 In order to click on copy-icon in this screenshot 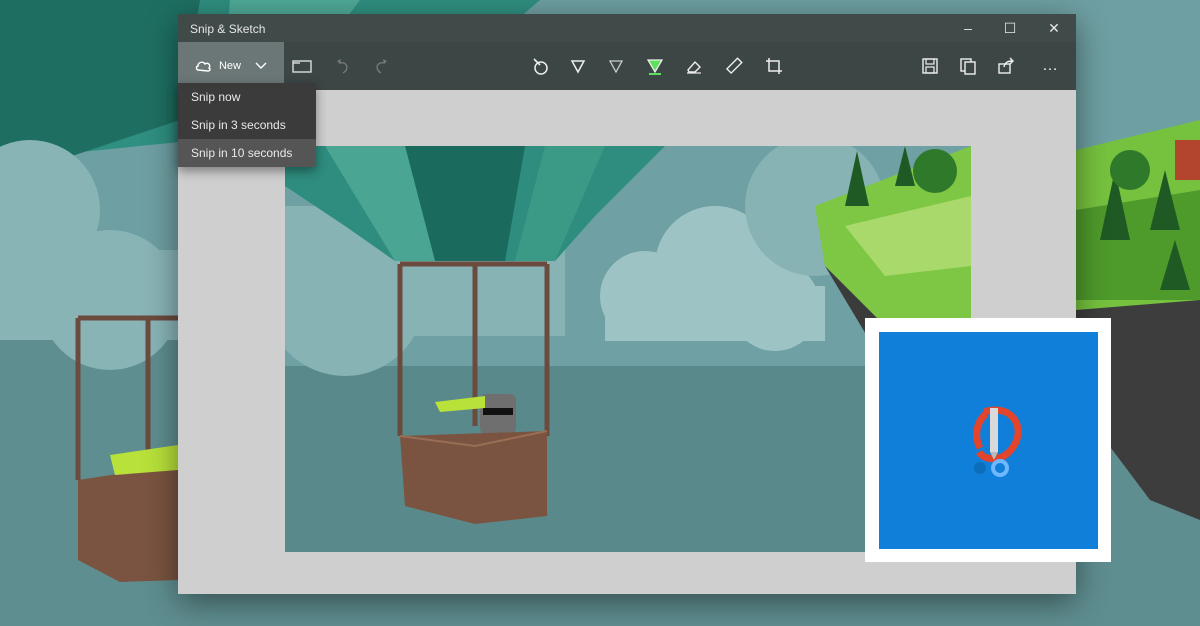, I will do `click(968, 66)`.